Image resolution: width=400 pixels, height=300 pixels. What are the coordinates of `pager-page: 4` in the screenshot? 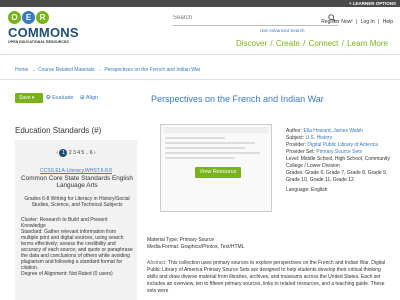 It's located at (78, 153).